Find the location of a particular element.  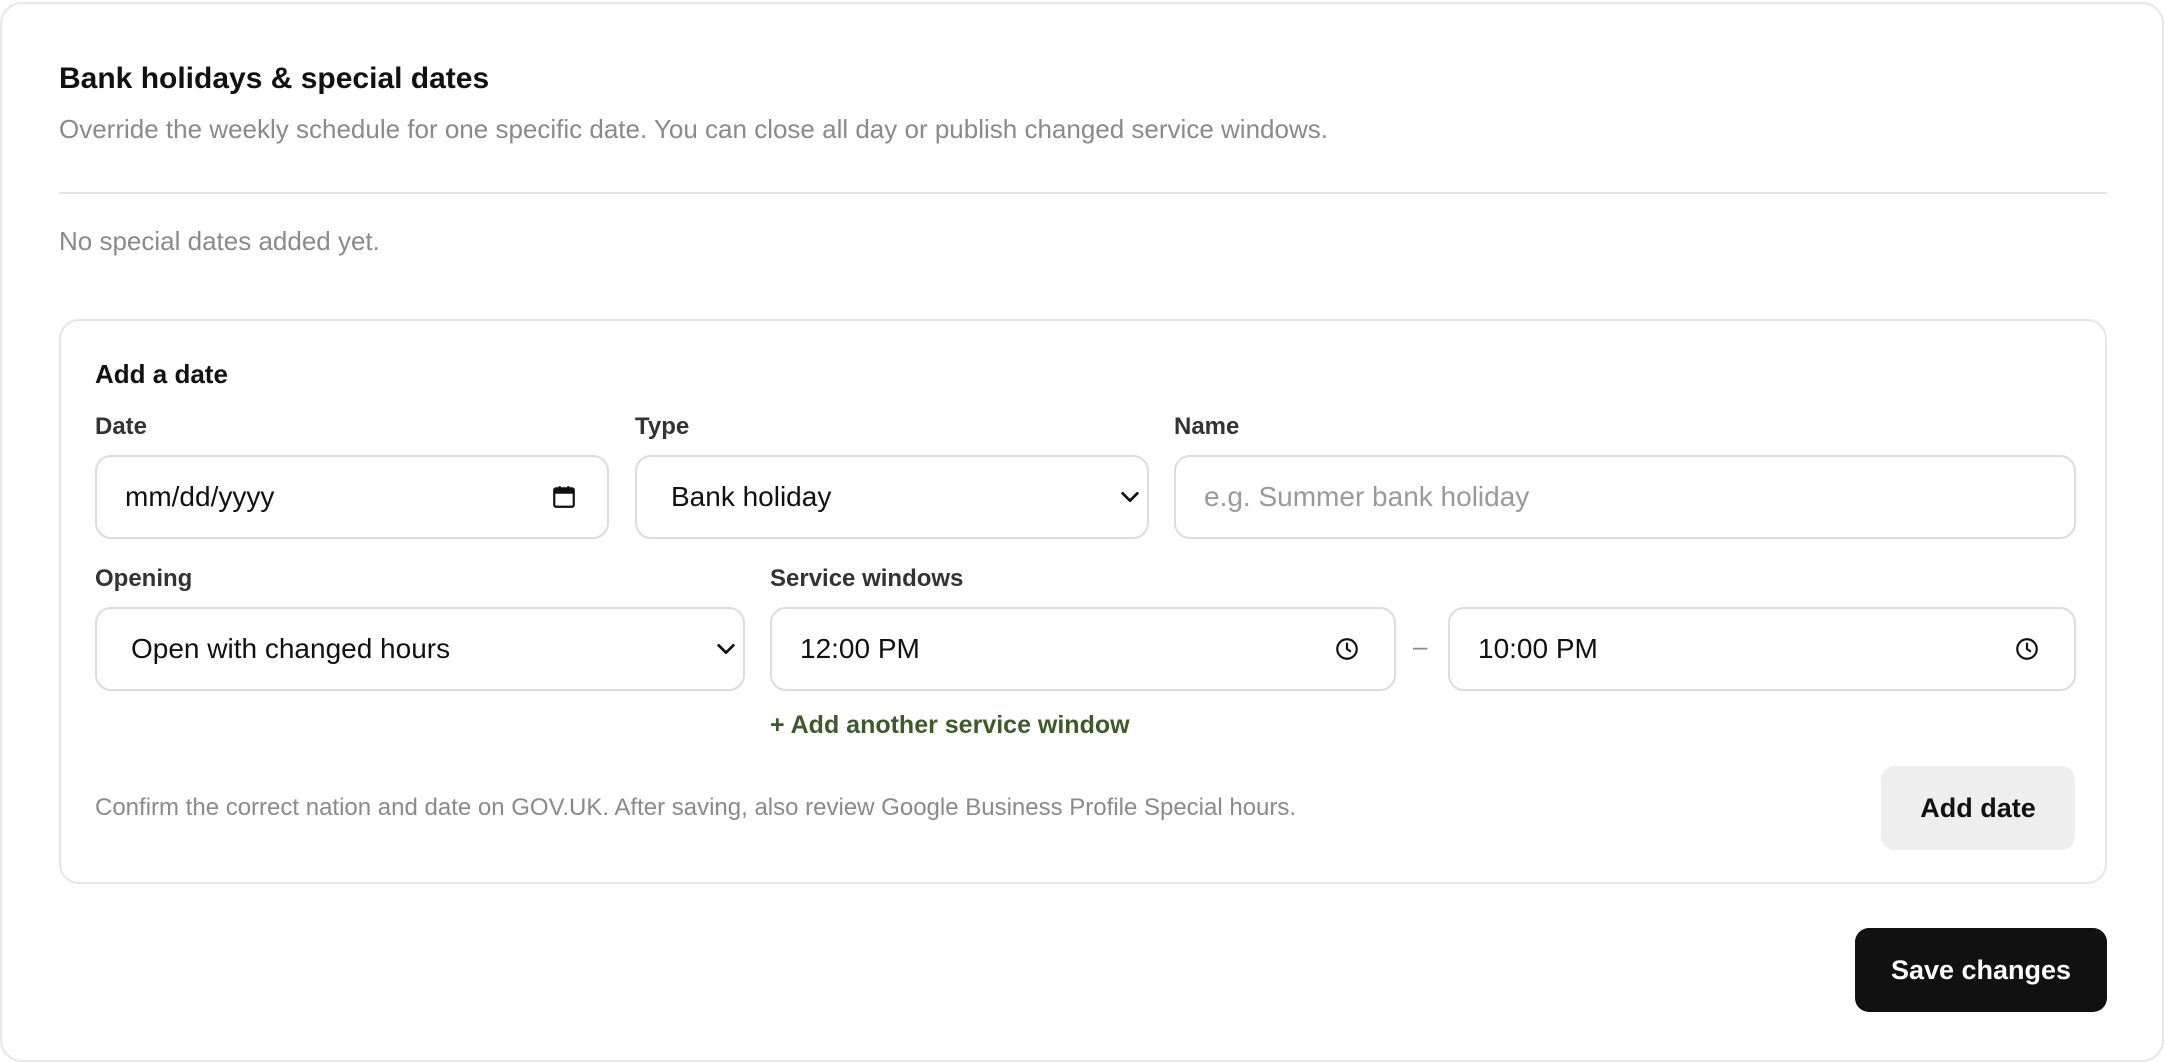

date-input: mm/dd/yyyy is located at coordinates (352, 497).